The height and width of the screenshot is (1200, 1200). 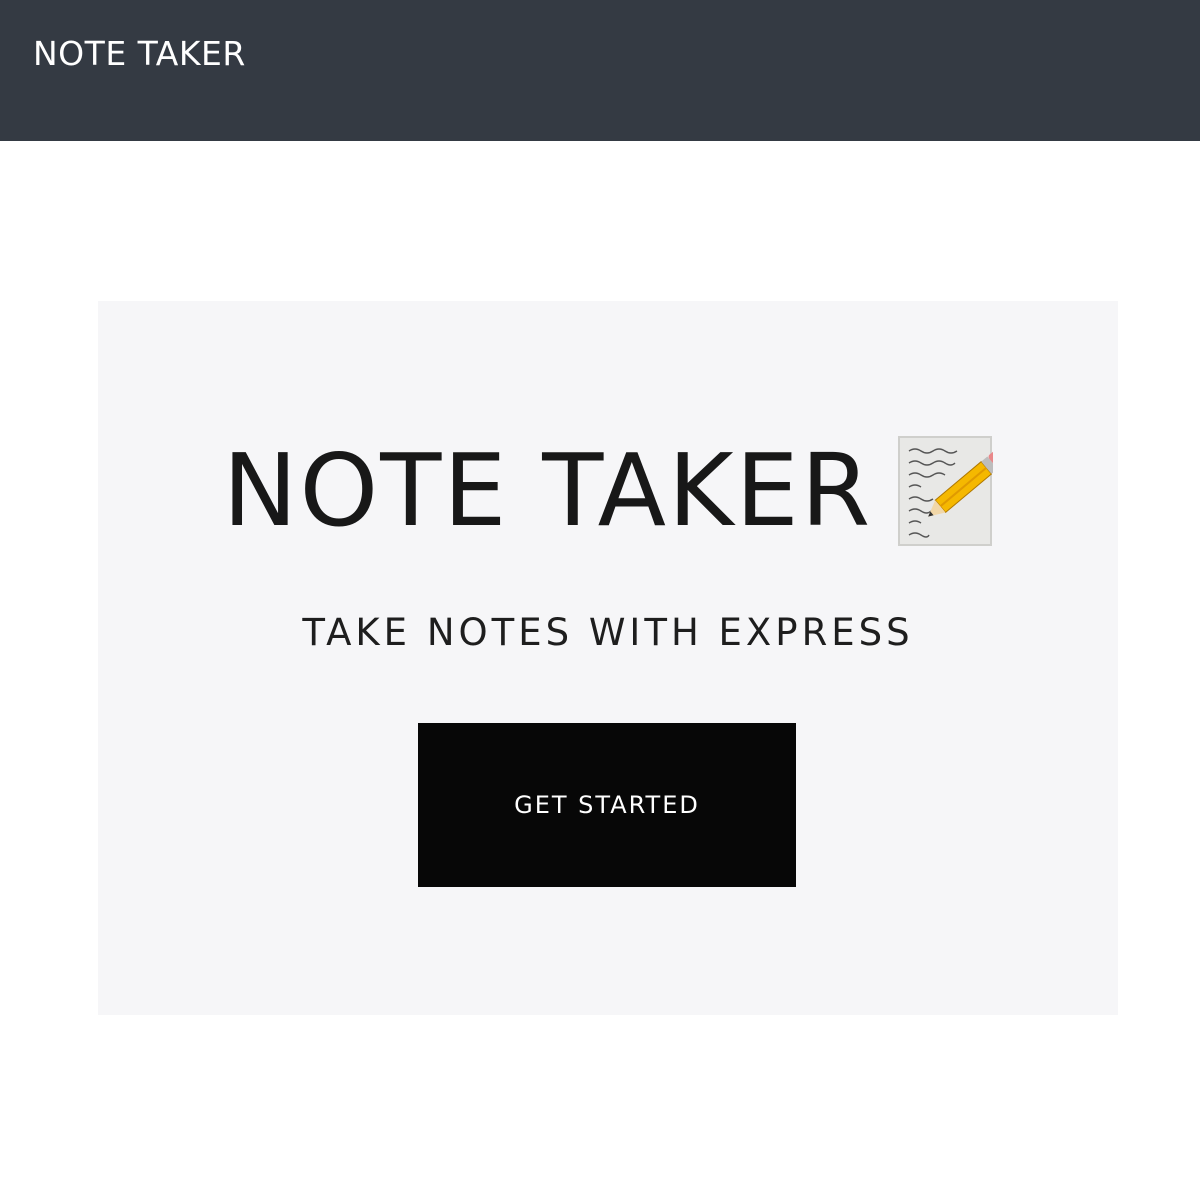 I want to click on hero-title-row: NOTE TAKER, so click(x=608, y=491).